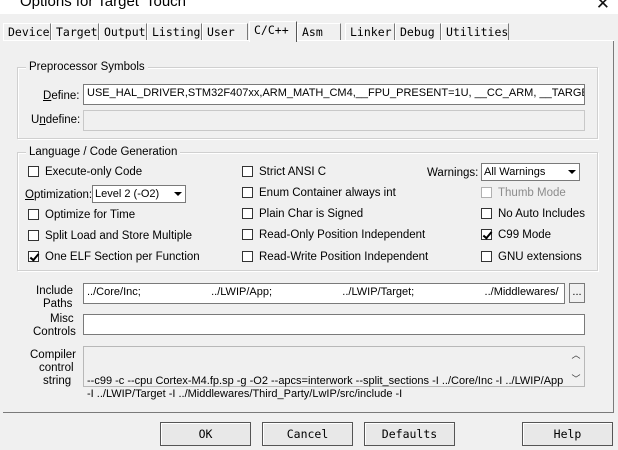 This screenshot has width=618, height=450. What do you see at coordinates (309, 7) in the screenshot?
I see `title-bar: Options for Target 'Touch' ✕` at bounding box center [309, 7].